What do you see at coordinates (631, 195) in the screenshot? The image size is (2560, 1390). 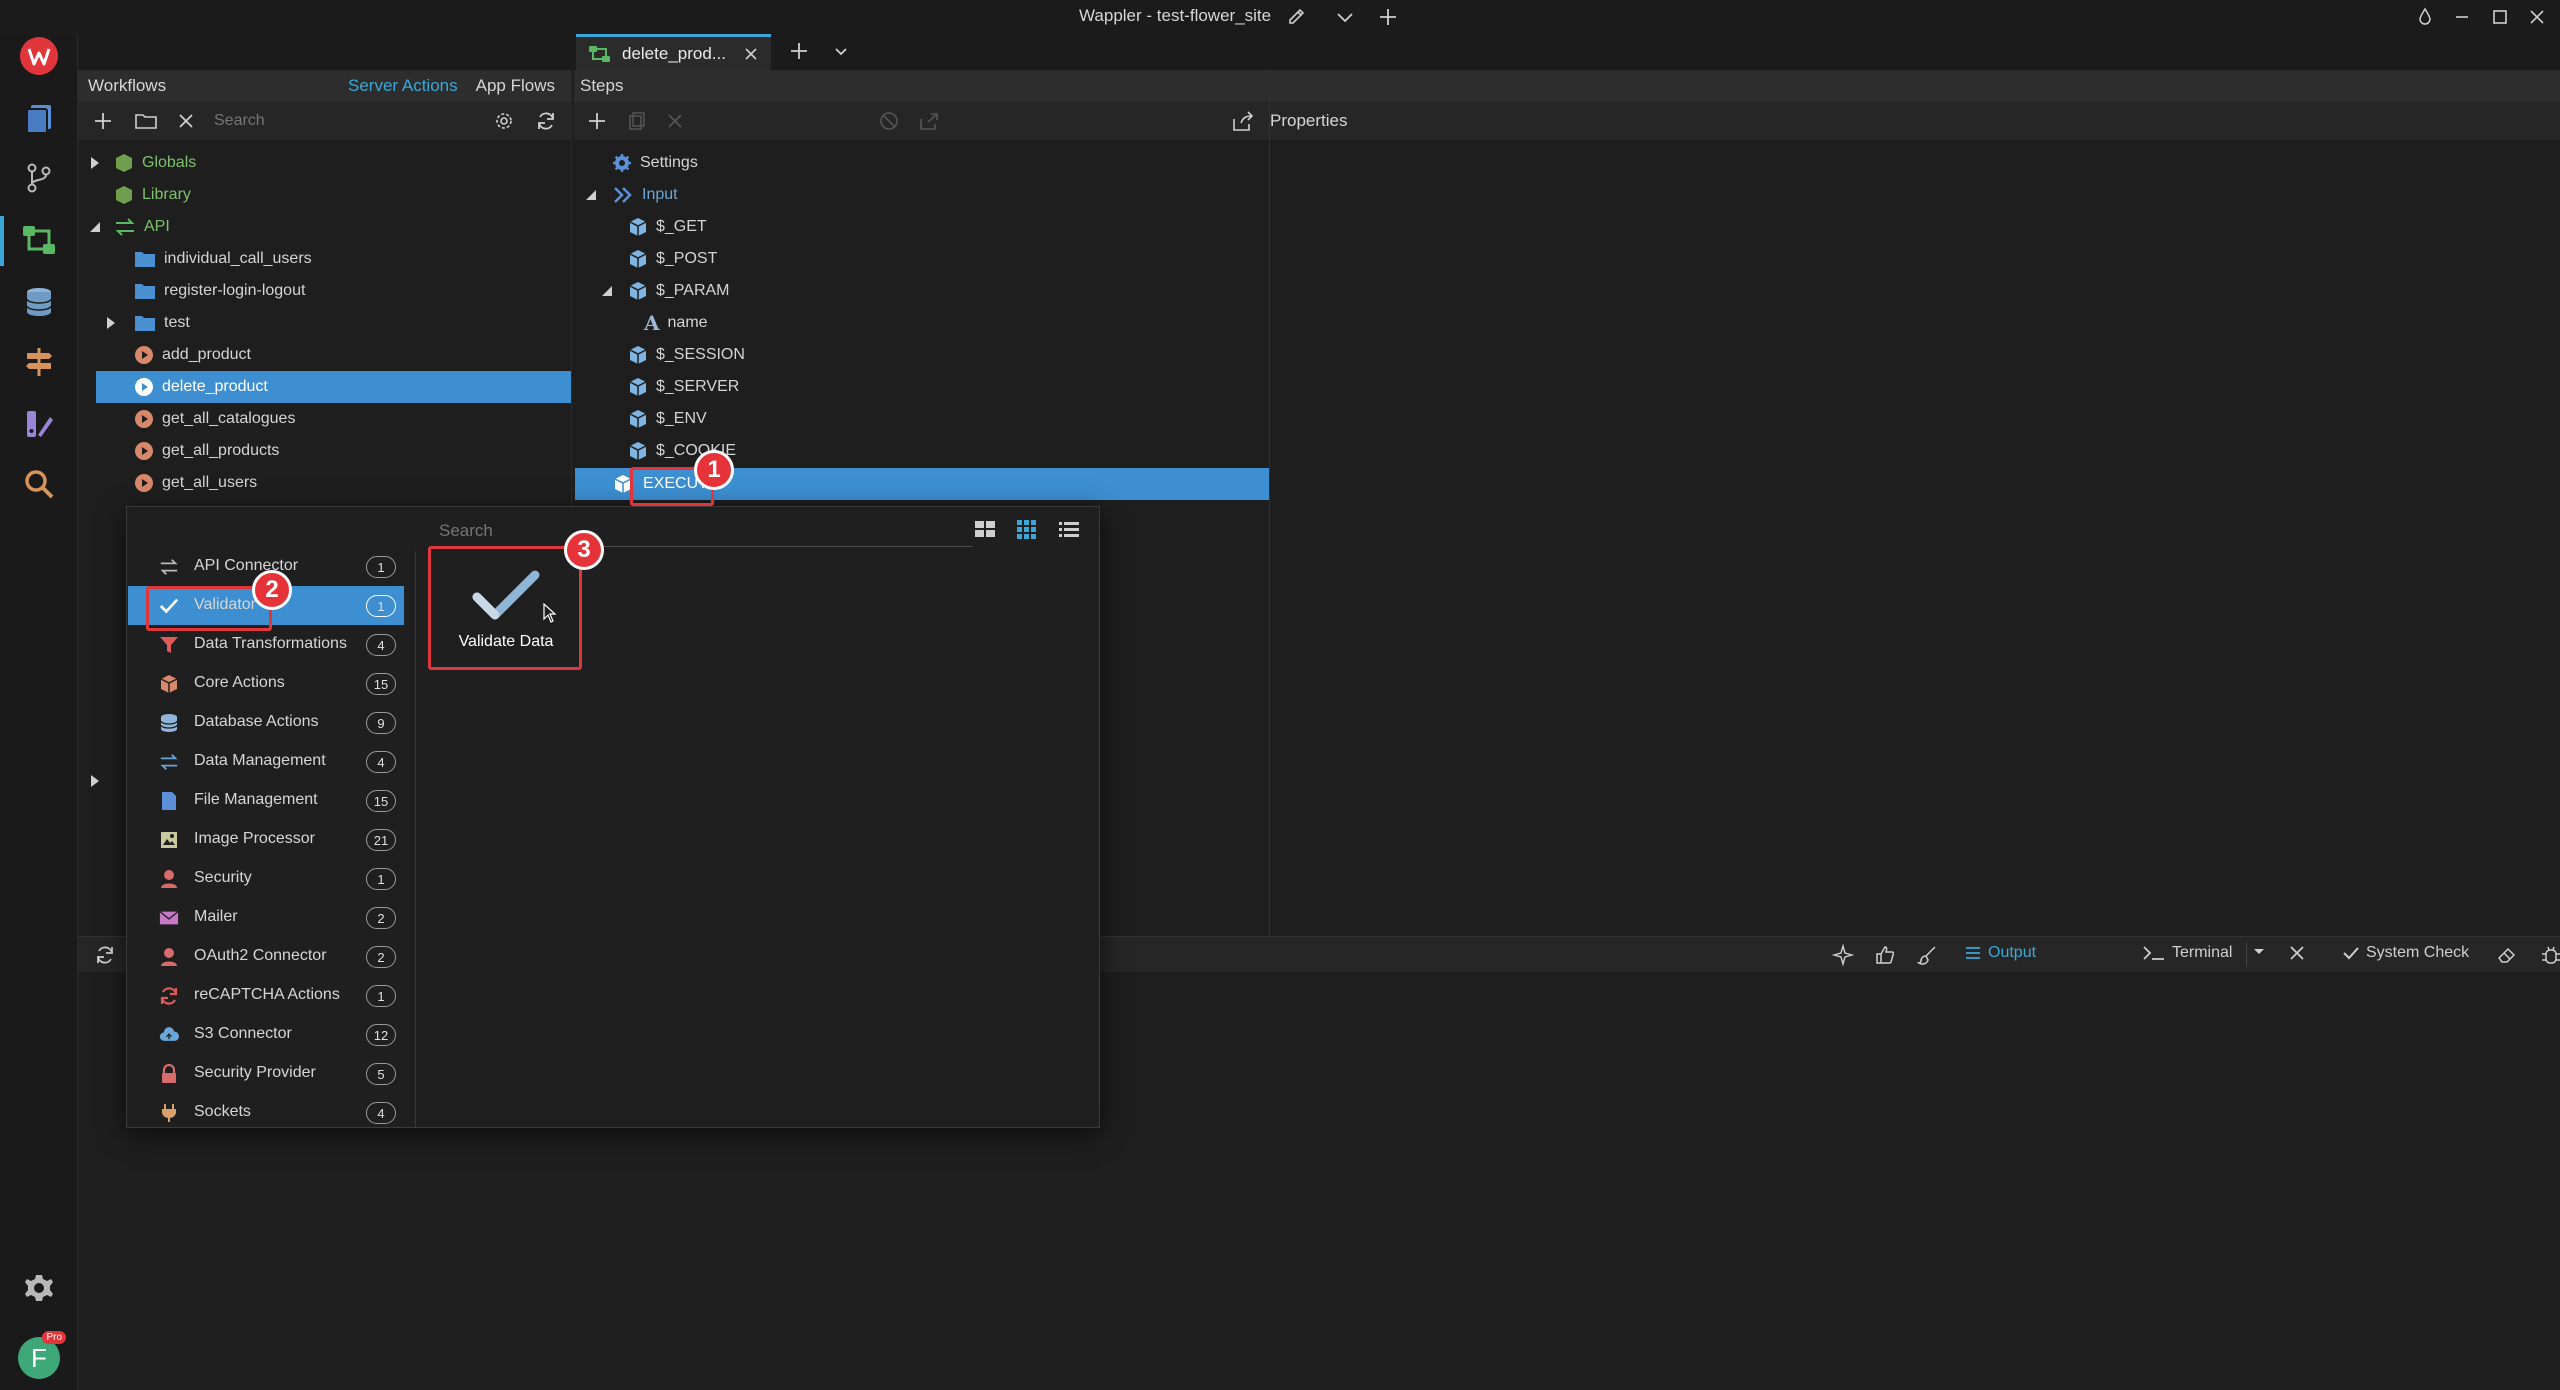 I see `step-input: Input` at bounding box center [631, 195].